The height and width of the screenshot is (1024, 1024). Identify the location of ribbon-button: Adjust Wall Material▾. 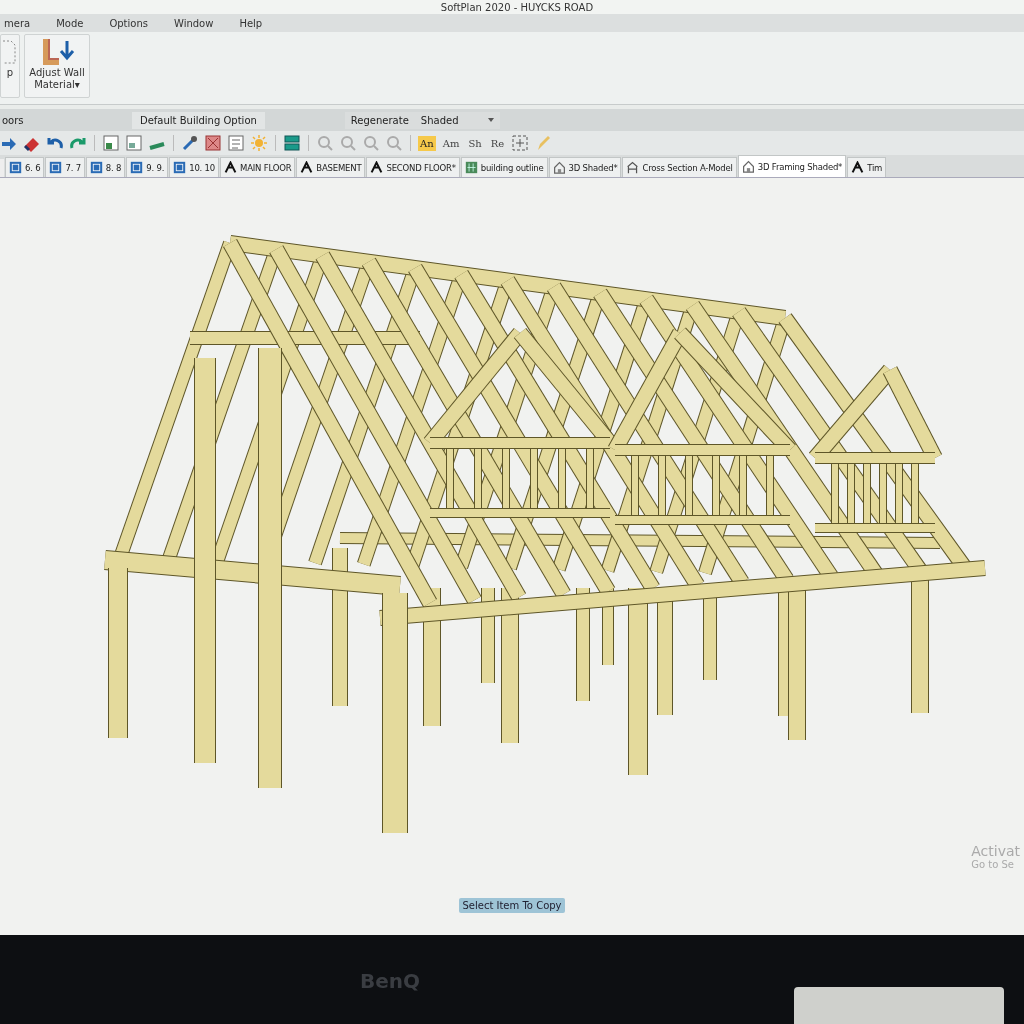
(57, 66).